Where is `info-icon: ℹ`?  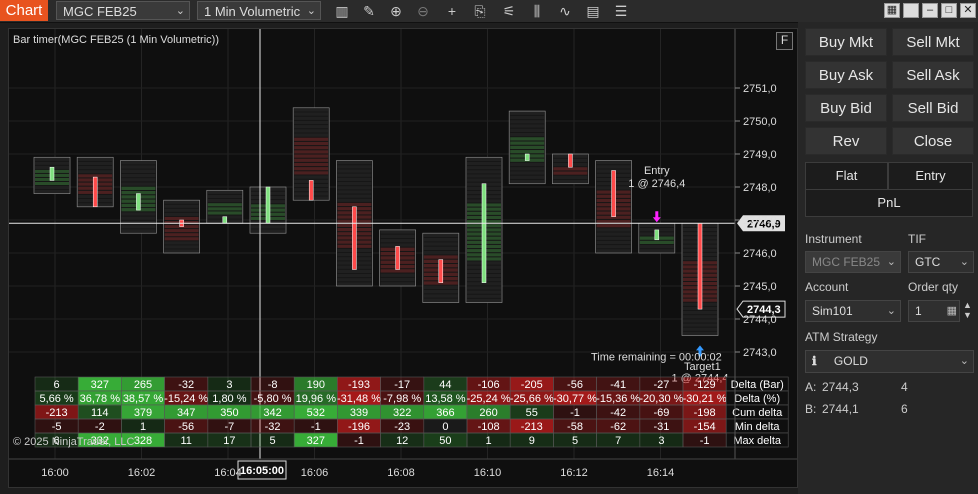 info-icon: ℹ is located at coordinates (814, 361).